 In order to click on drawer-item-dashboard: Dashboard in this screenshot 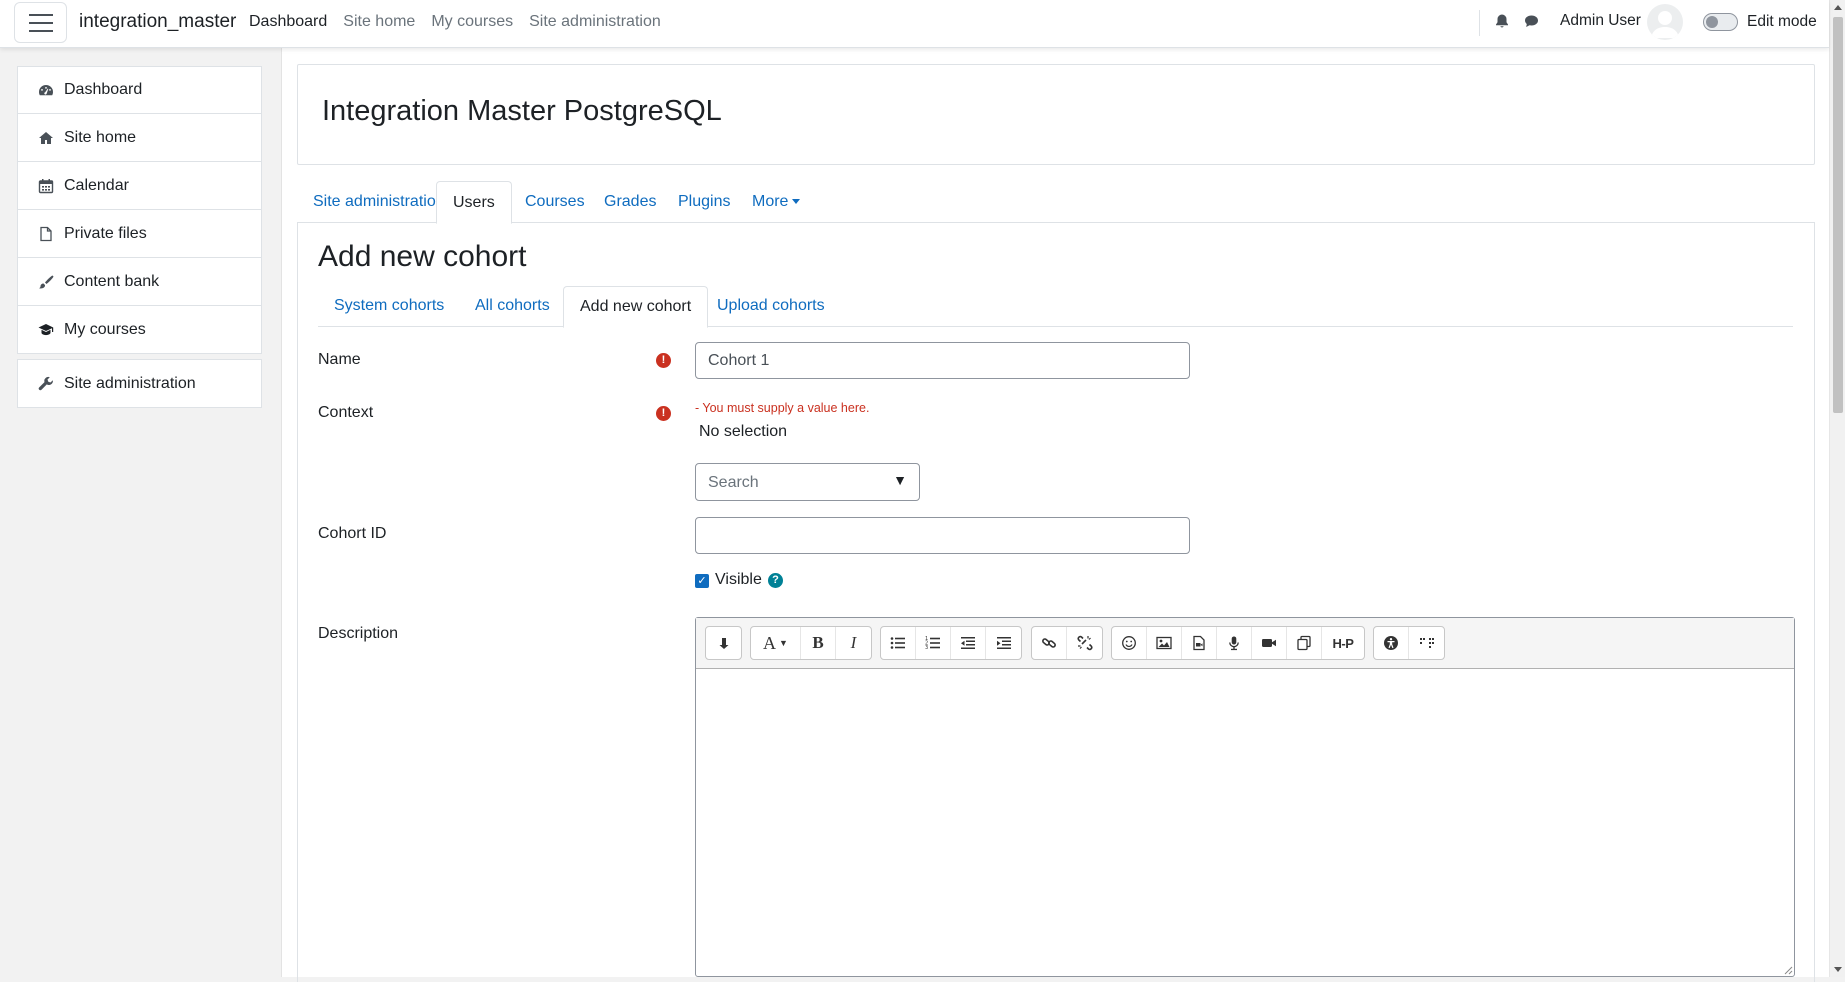, I will do `click(139, 90)`.